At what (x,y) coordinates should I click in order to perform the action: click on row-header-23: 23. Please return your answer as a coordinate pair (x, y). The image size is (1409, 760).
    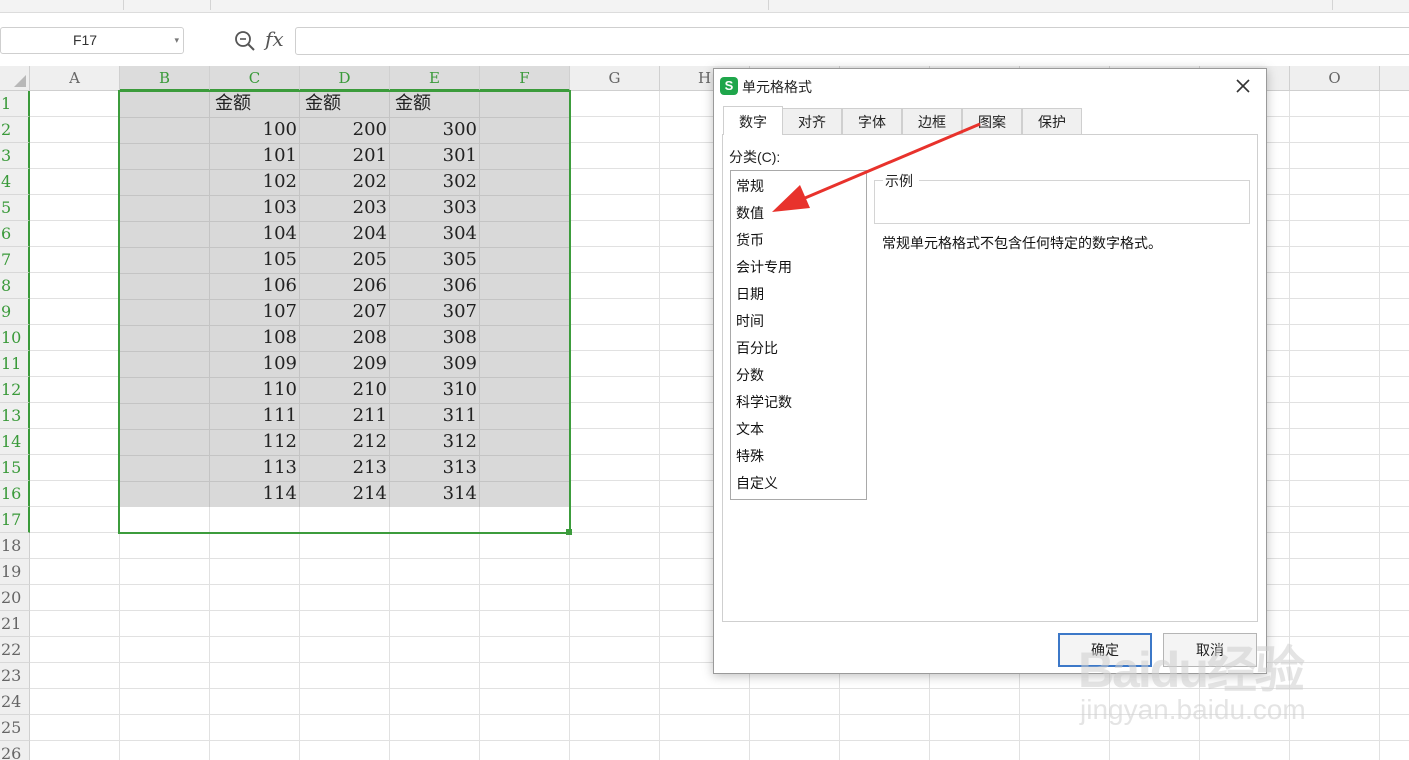
    Looking at the image, I should click on (15, 676).